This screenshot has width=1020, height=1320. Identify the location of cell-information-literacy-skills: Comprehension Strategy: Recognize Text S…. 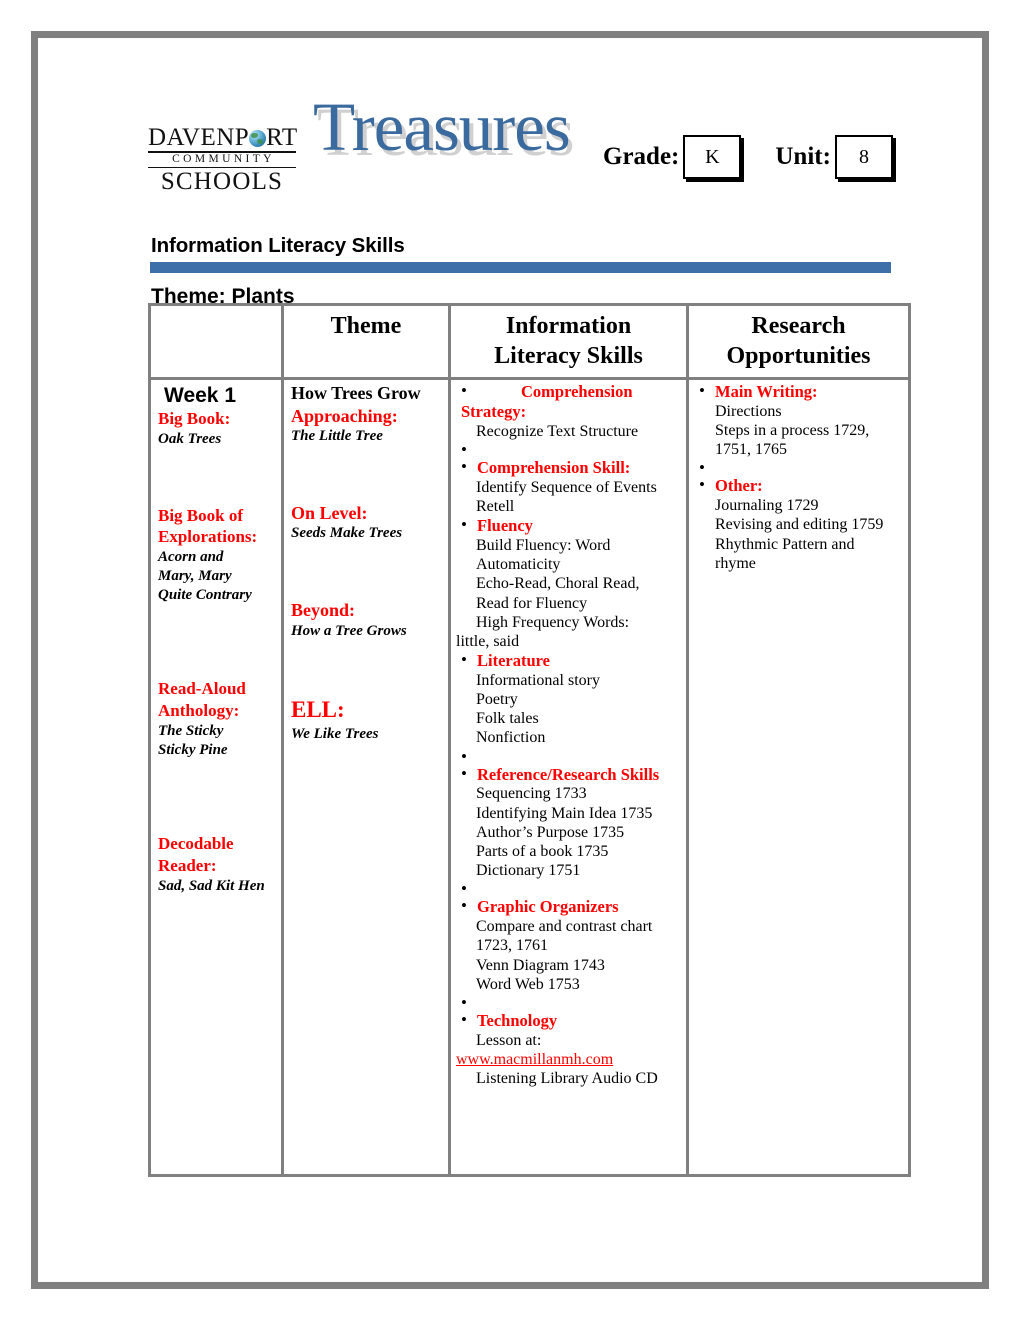
(568, 777).